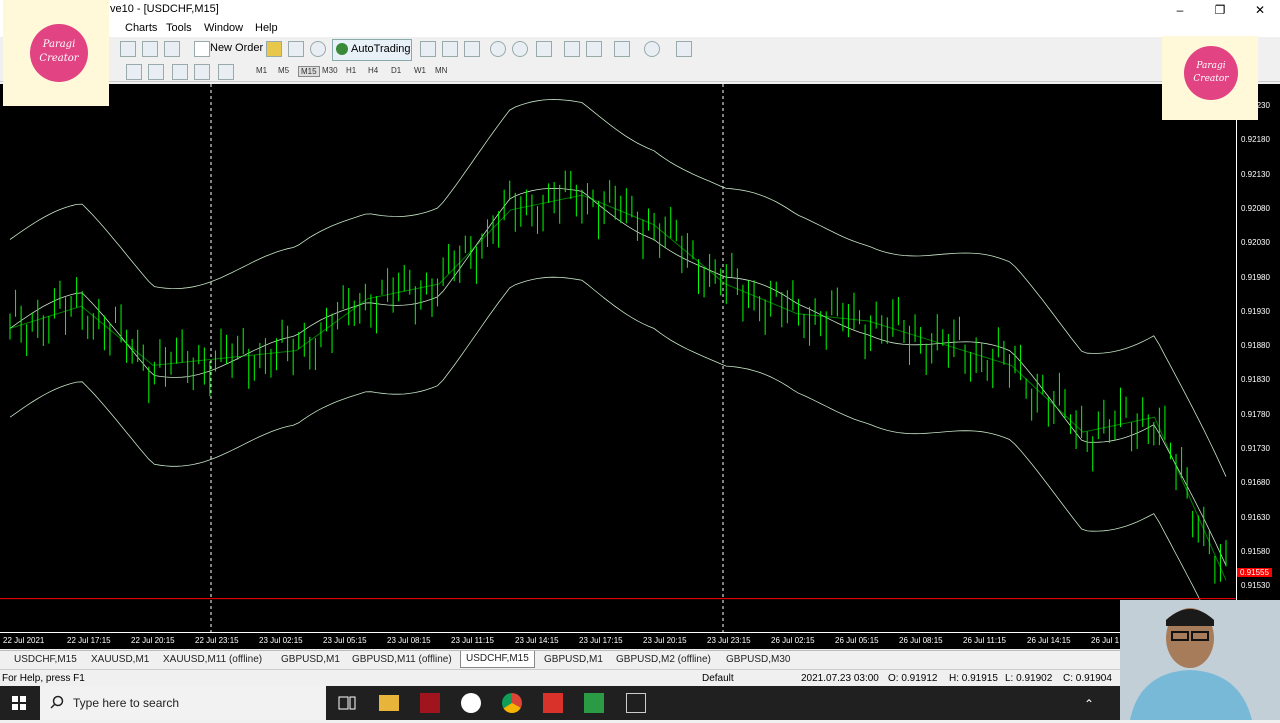 This screenshot has height=723, width=1280. I want to click on autotrading-label: AutoTrading, so click(381, 49).